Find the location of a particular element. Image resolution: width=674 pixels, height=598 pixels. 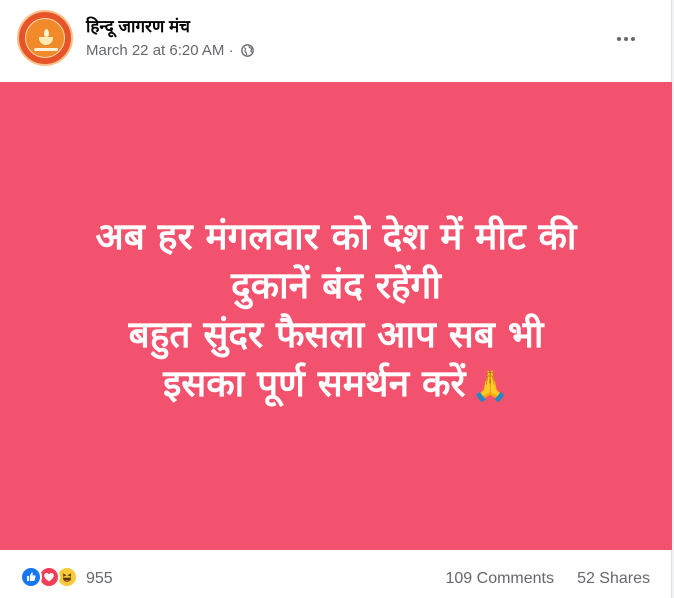

banner-line-with-emoji: इसका पूर्ण समर्थन करें 🙏 is located at coordinates (336, 385).